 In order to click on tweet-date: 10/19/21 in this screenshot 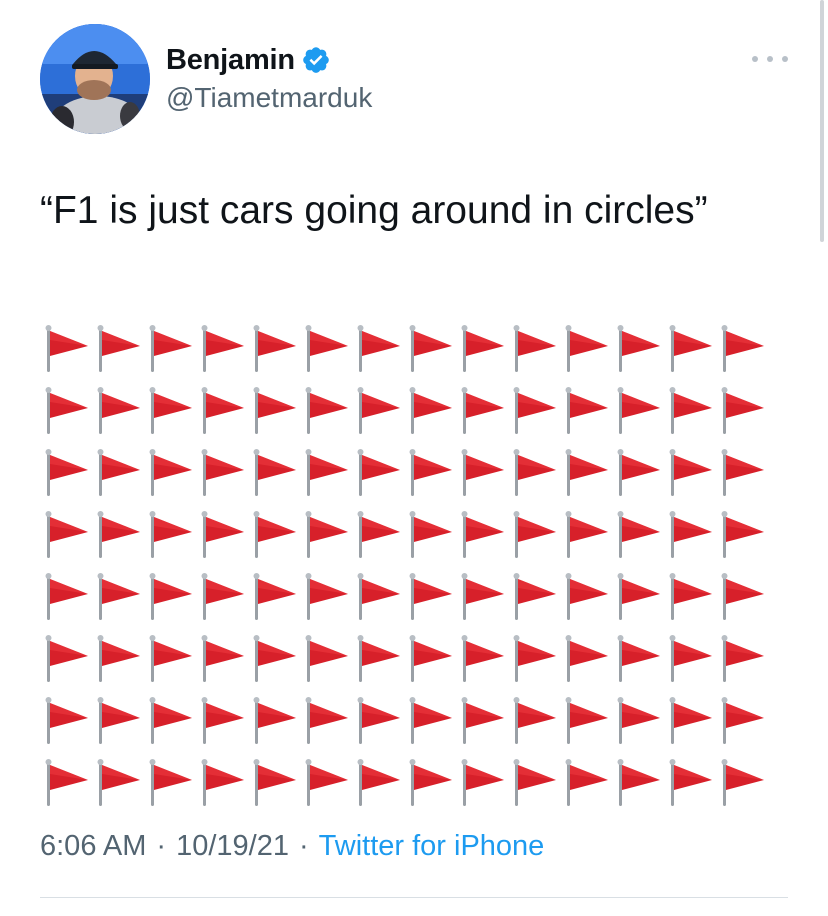, I will do `click(232, 846)`.